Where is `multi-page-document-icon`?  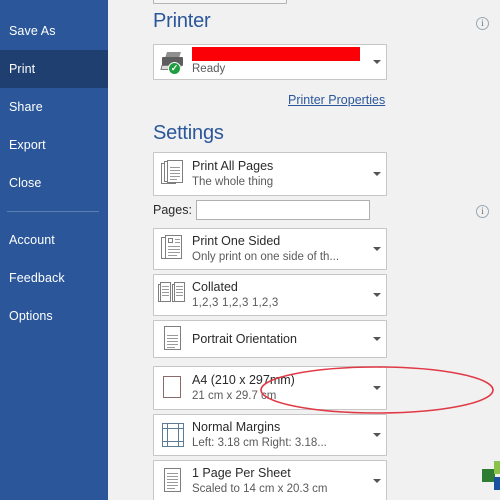 multi-page-document-icon is located at coordinates (173, 174).